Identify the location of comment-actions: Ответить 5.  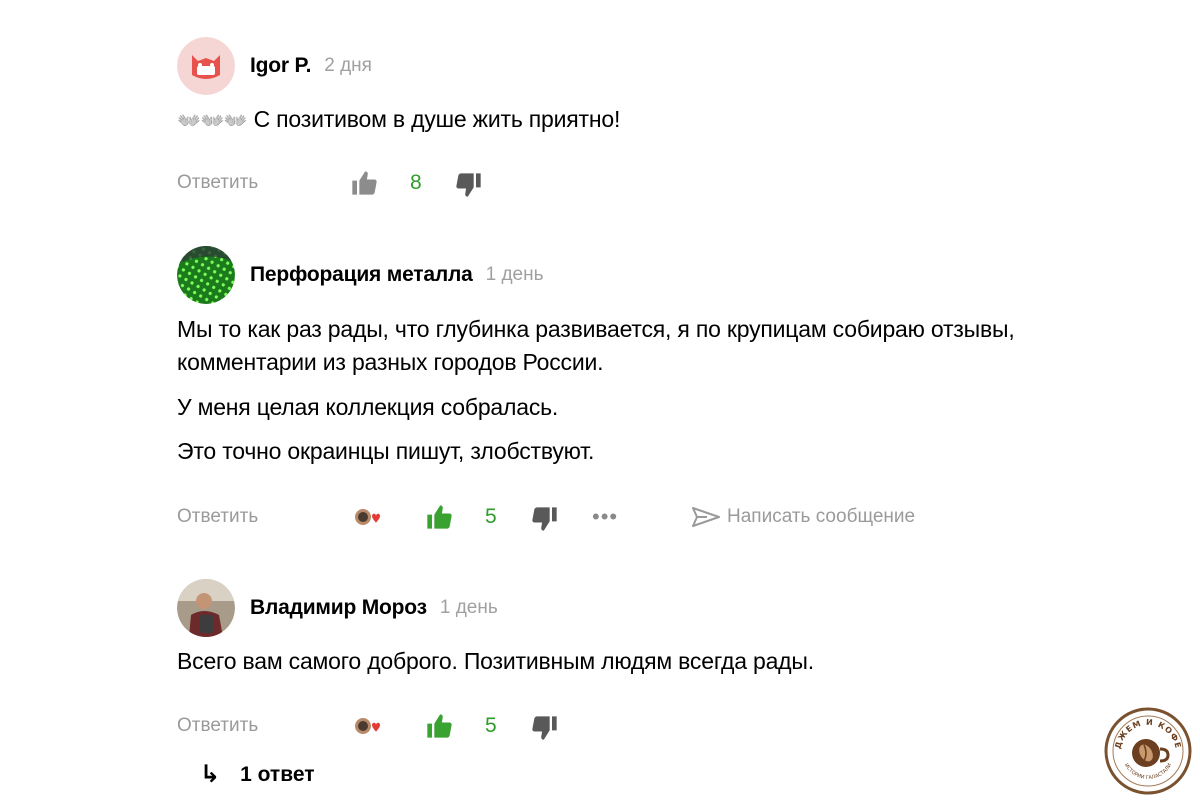
(377, 726).